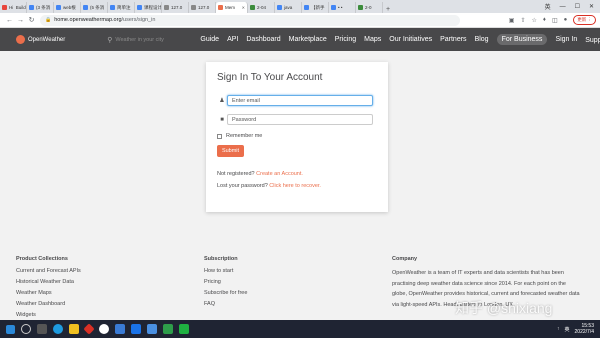 This screenshot has width=600, height=338. I want to click on openweather-logo: OpenWeather, so click(40, 39).